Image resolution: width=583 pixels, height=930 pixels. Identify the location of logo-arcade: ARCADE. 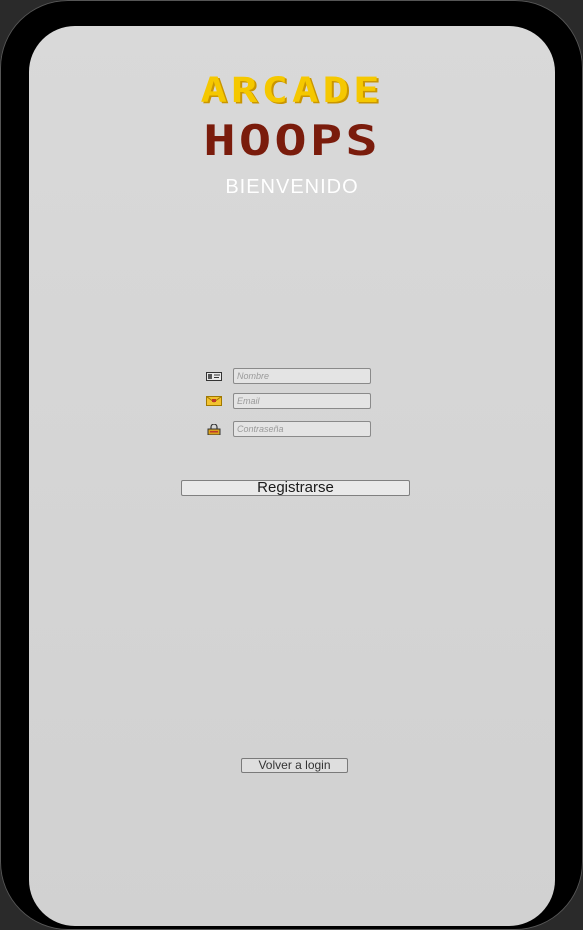
(292, 90).